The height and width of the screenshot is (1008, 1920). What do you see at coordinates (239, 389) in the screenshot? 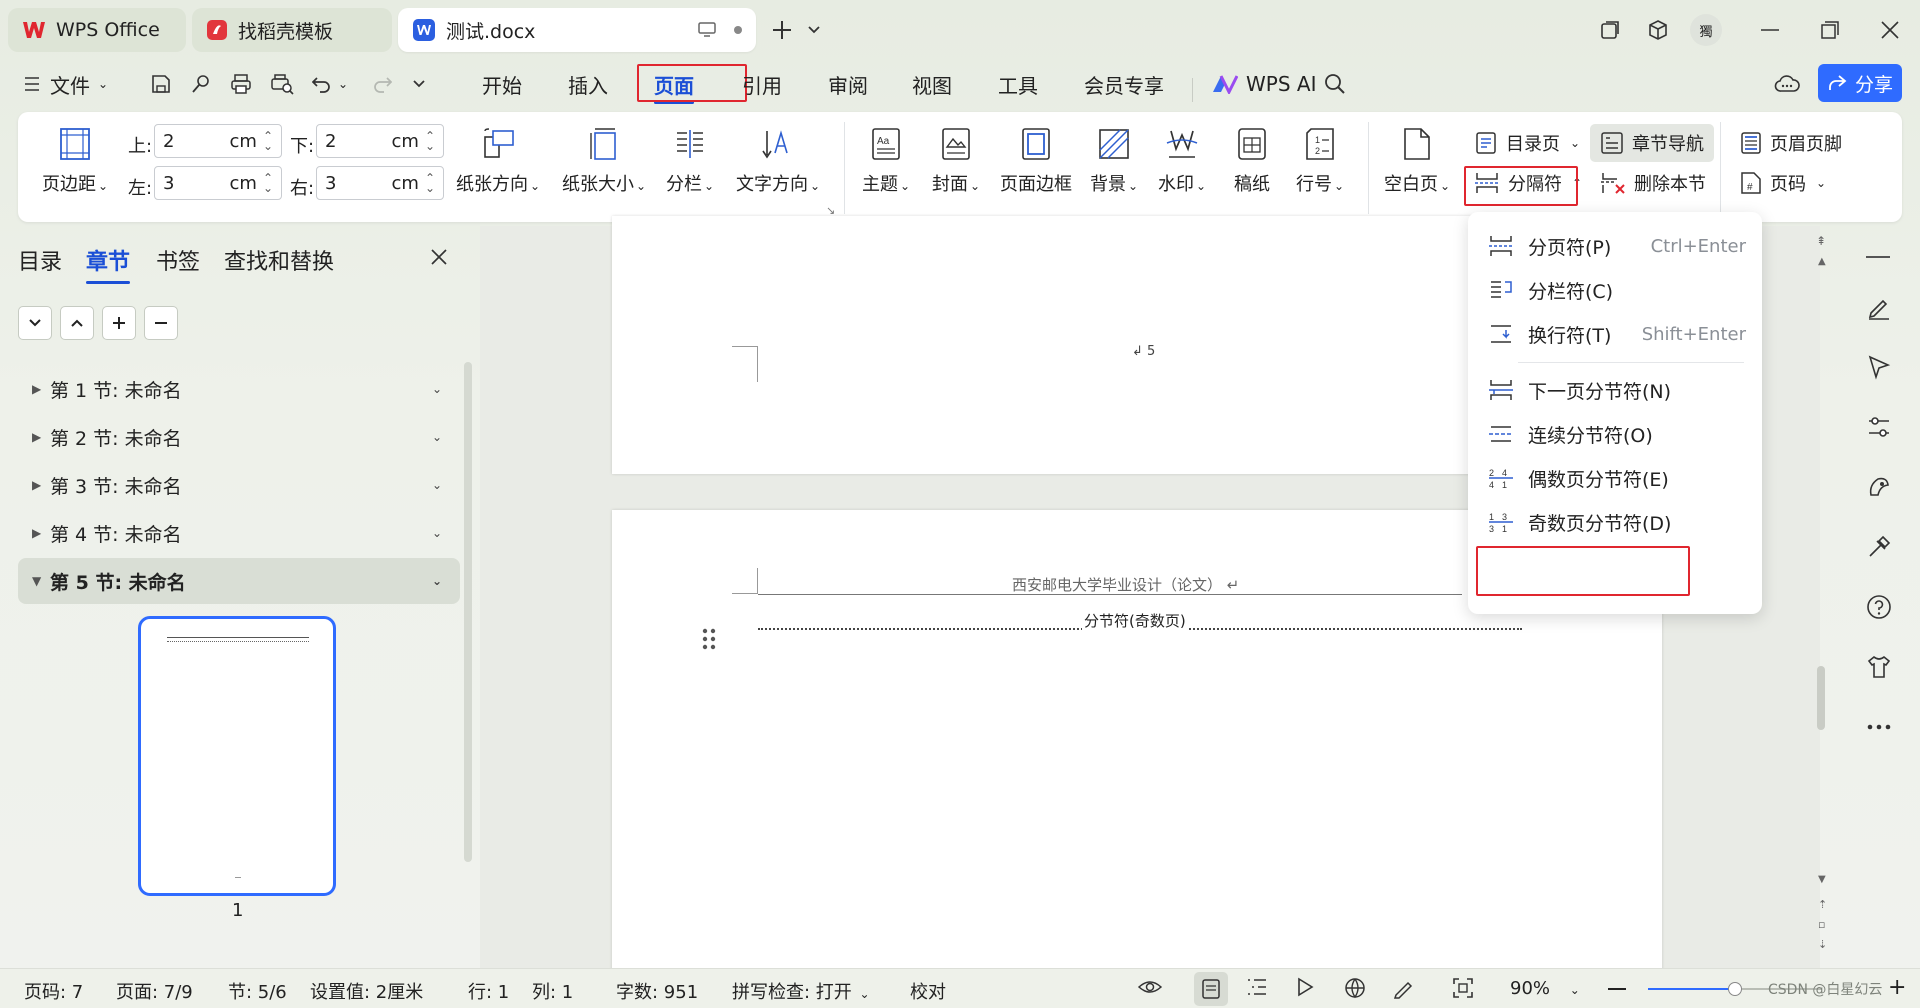
I see `section-item: ▶ 第 1 节: 未命名 ⌄` at bounding box center [239, 389].